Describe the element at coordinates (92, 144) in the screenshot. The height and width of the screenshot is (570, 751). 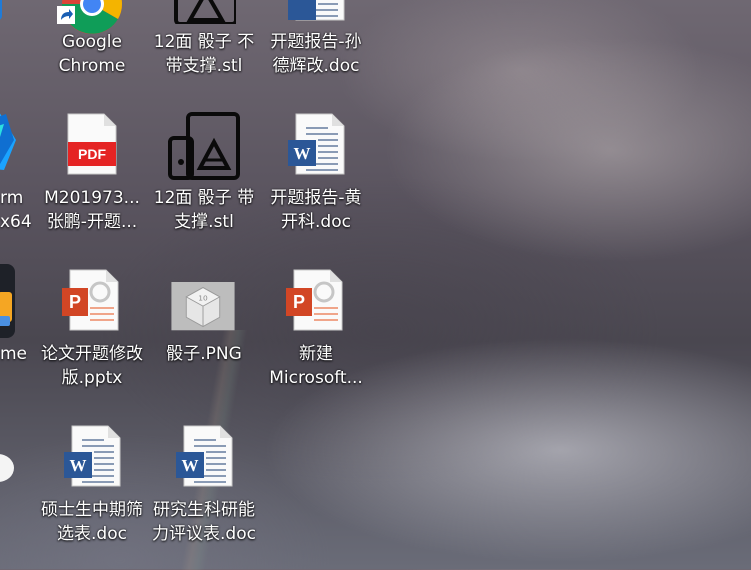
I see `pdf-file-icon: PDF` at that location.